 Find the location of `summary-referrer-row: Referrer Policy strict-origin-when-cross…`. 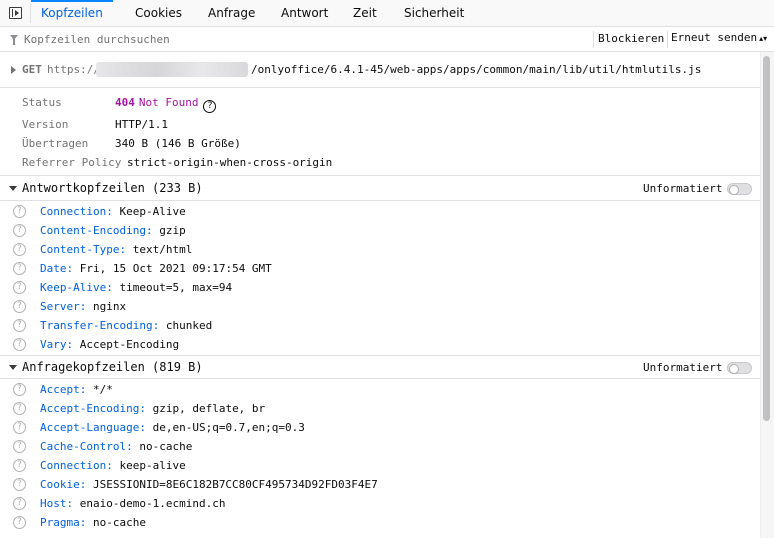

summary-referrer-row: Referrer Policy strict-origin-when-cross… is located at coordinates (177, 163).